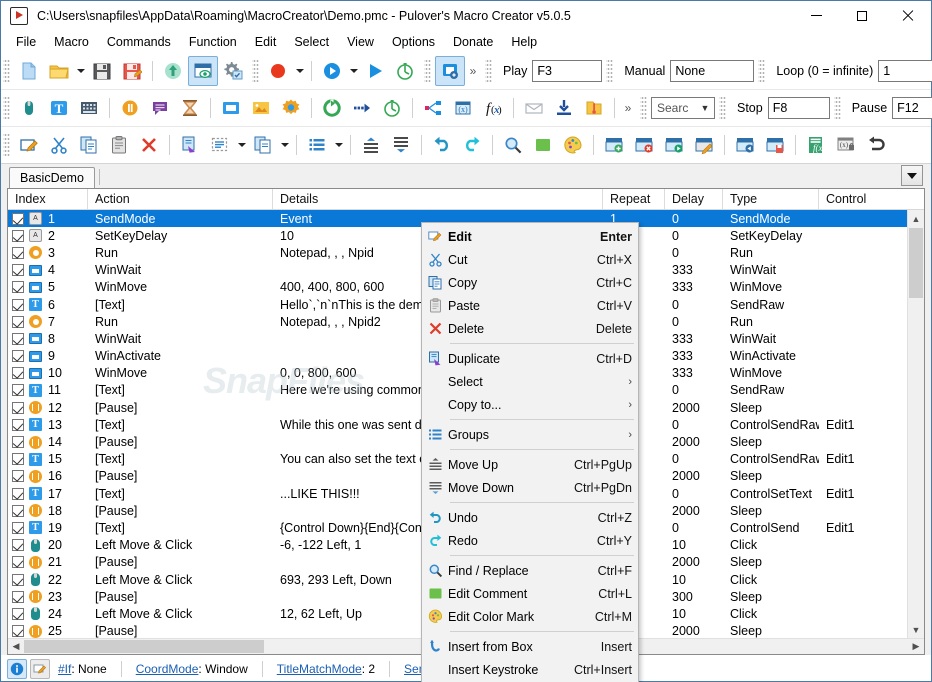 The width and height of the screenshot is (932, 682). I want to click on stop-hotkey-input: F8, so click(798, 108).